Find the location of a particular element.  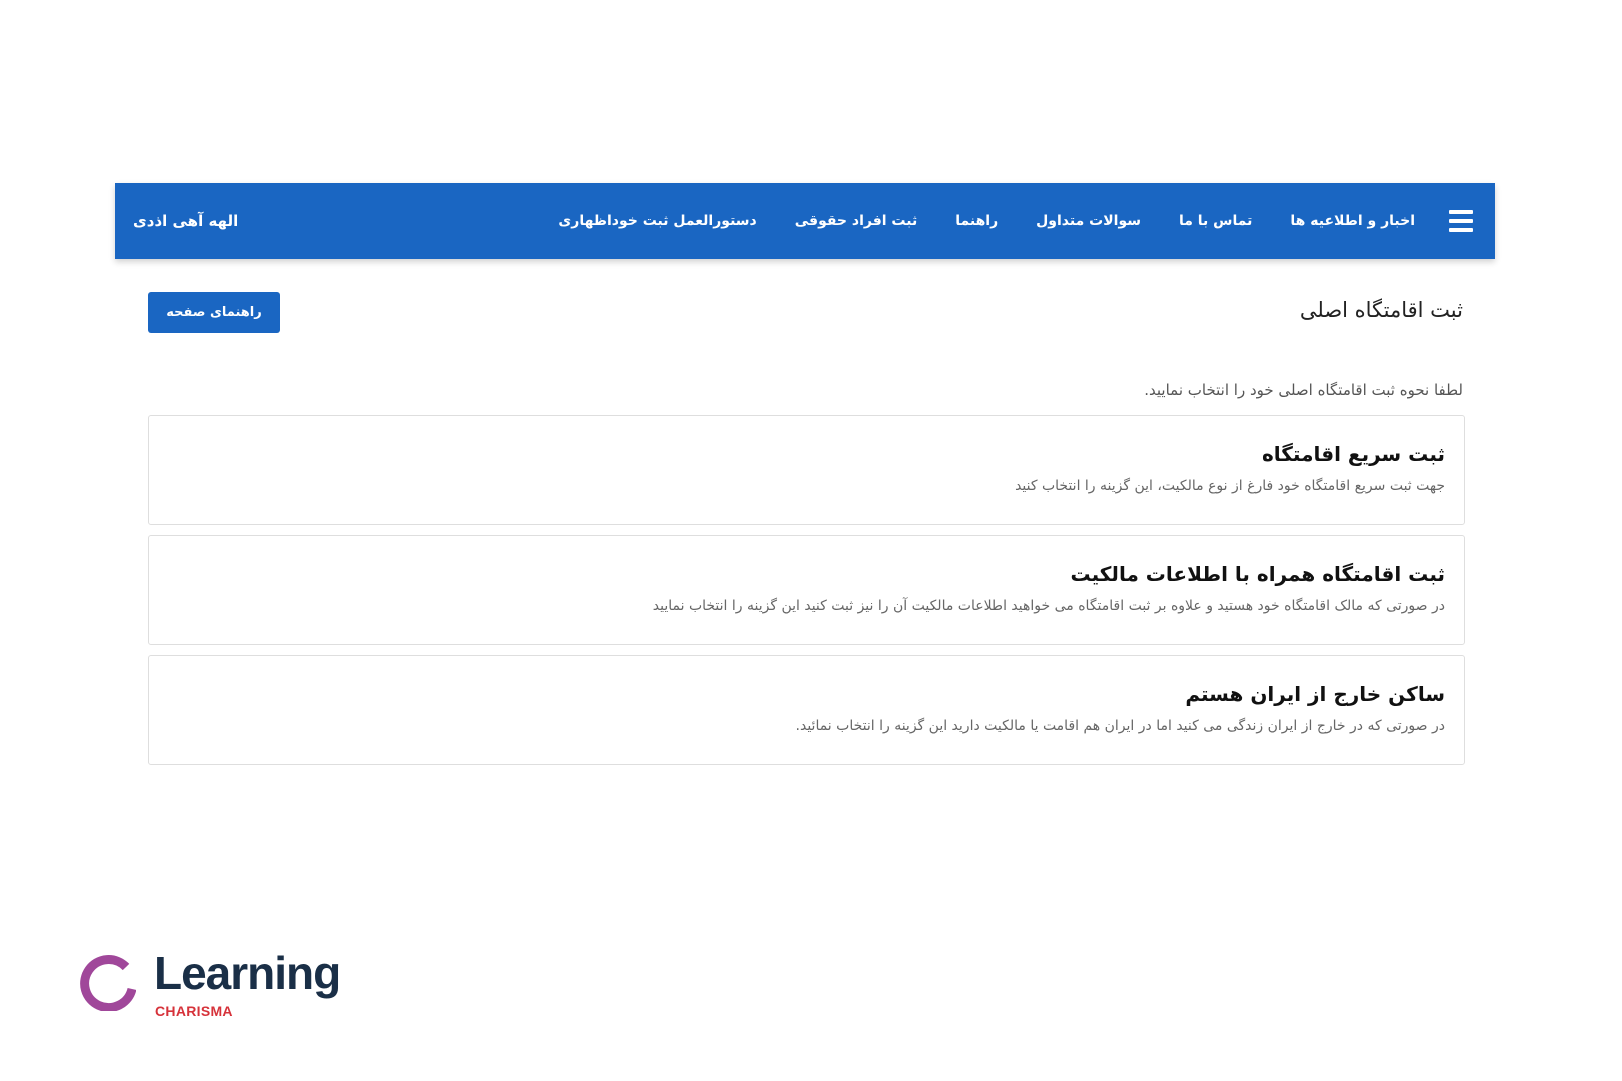

logo-word: Learning is located at coordinates (247, 973).